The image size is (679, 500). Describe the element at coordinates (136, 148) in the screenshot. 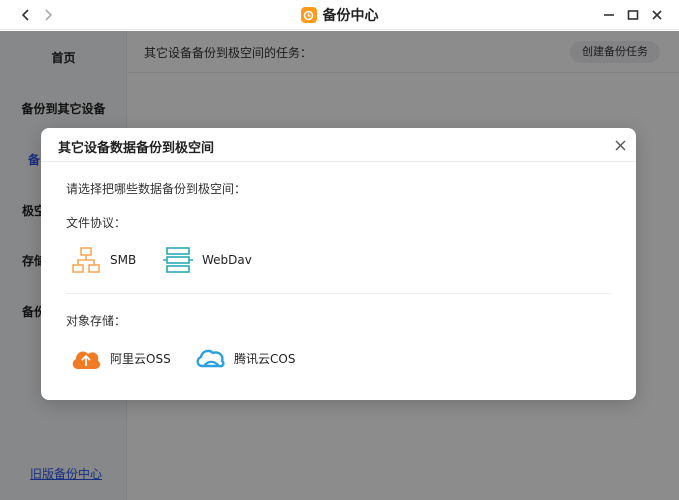

I see `dialog-title: 其它设备数据备份到极空间` at that location.